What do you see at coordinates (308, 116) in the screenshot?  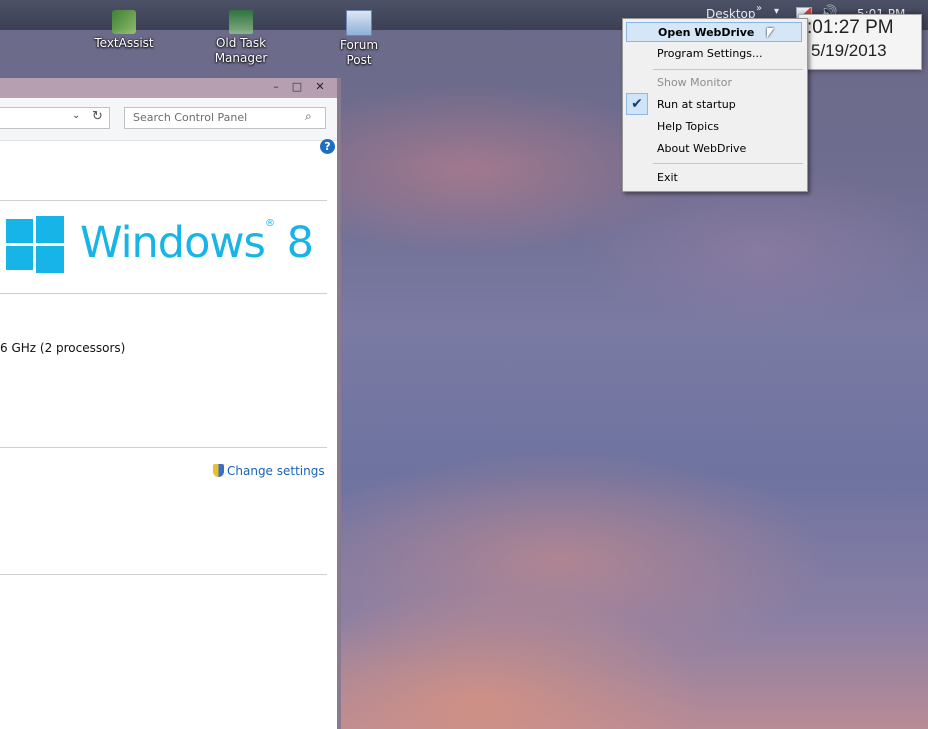 I see `search-icon: ⌕` at bounding box center [308, 116].